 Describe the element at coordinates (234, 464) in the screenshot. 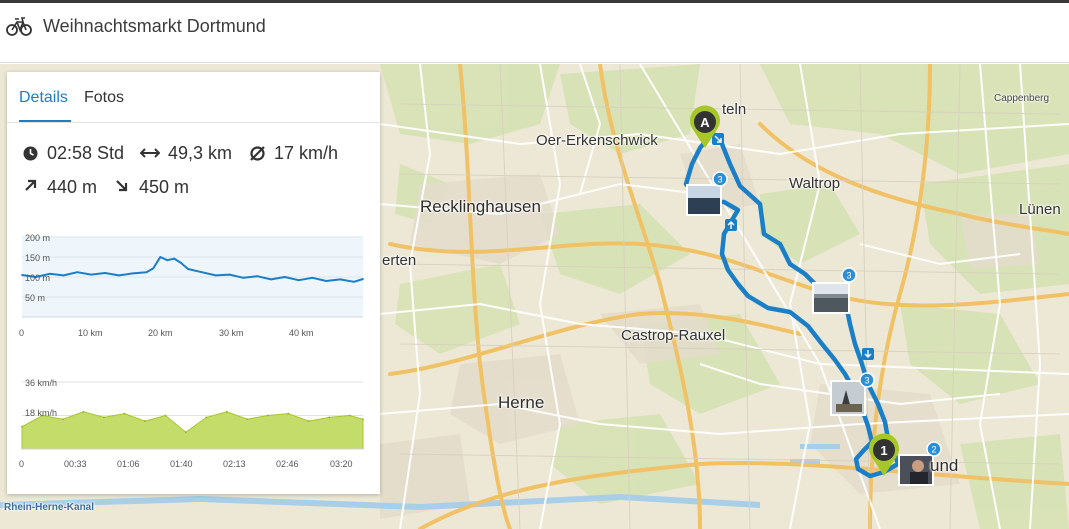

I see `speed-x-tick: 02:13` at that location.